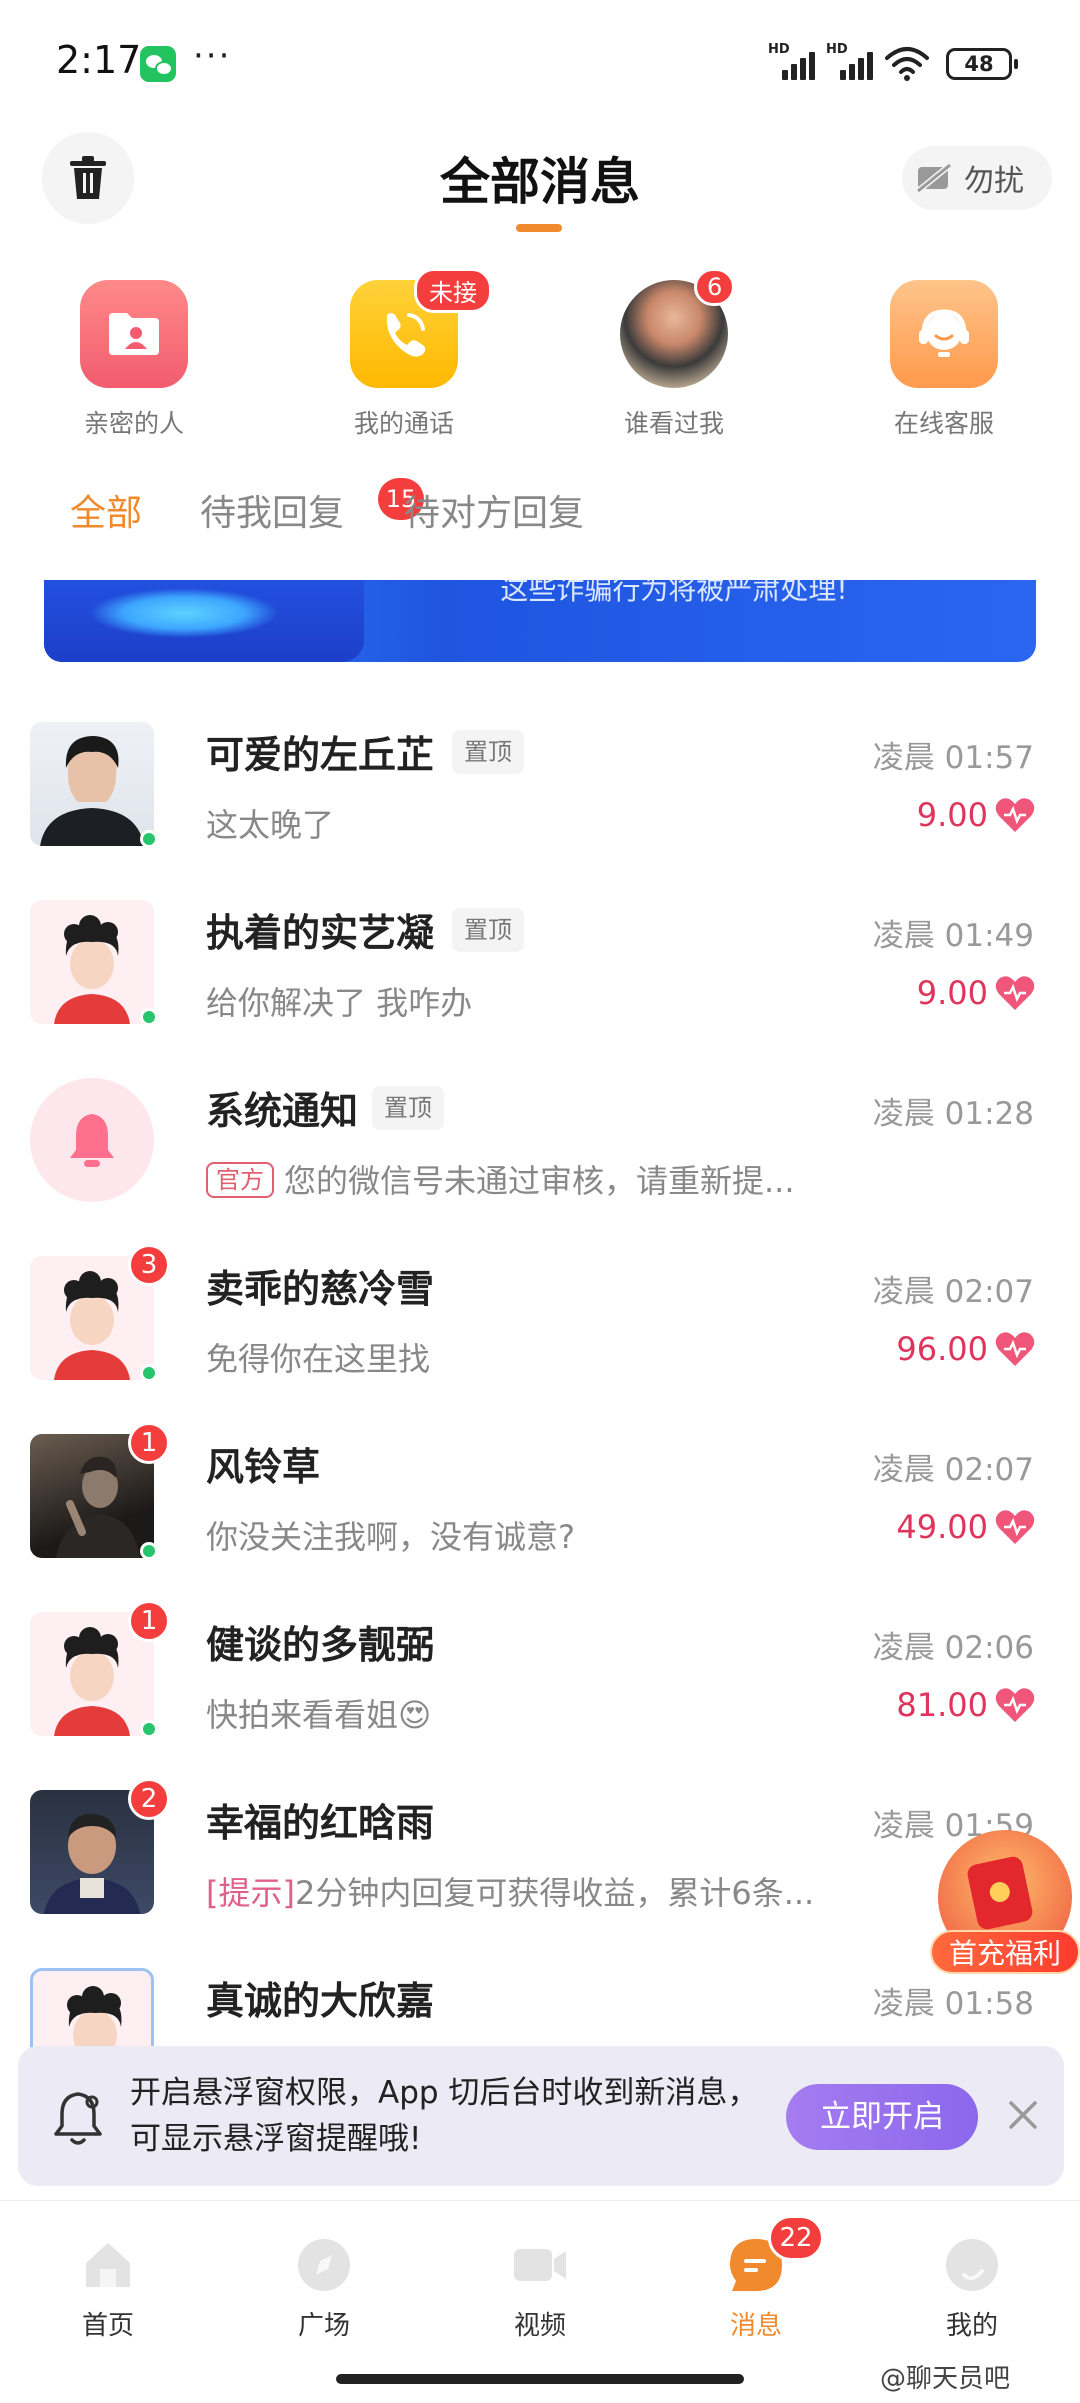 Image resolution: width=1080 pixels, height=2403 pixels. What do you see at coordinates (540, 2379) in the screenshot?
I see `home-indicator` at bounding box center [540, 2379].